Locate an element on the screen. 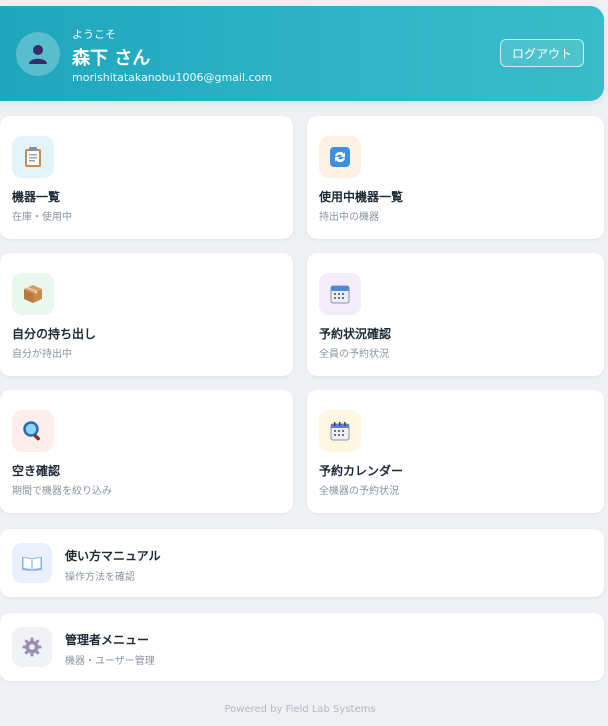  magnifier-icon is located at coordinates (31, 431).